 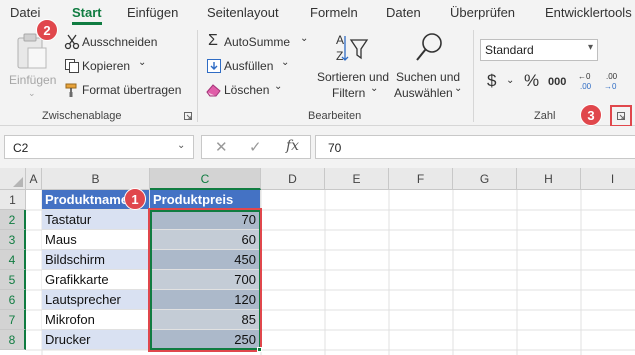 What do you see at coordinates (181, 145) in the screenshot?
I see `chevron-down-icon: ⌄` at bounding box center [181, 145].